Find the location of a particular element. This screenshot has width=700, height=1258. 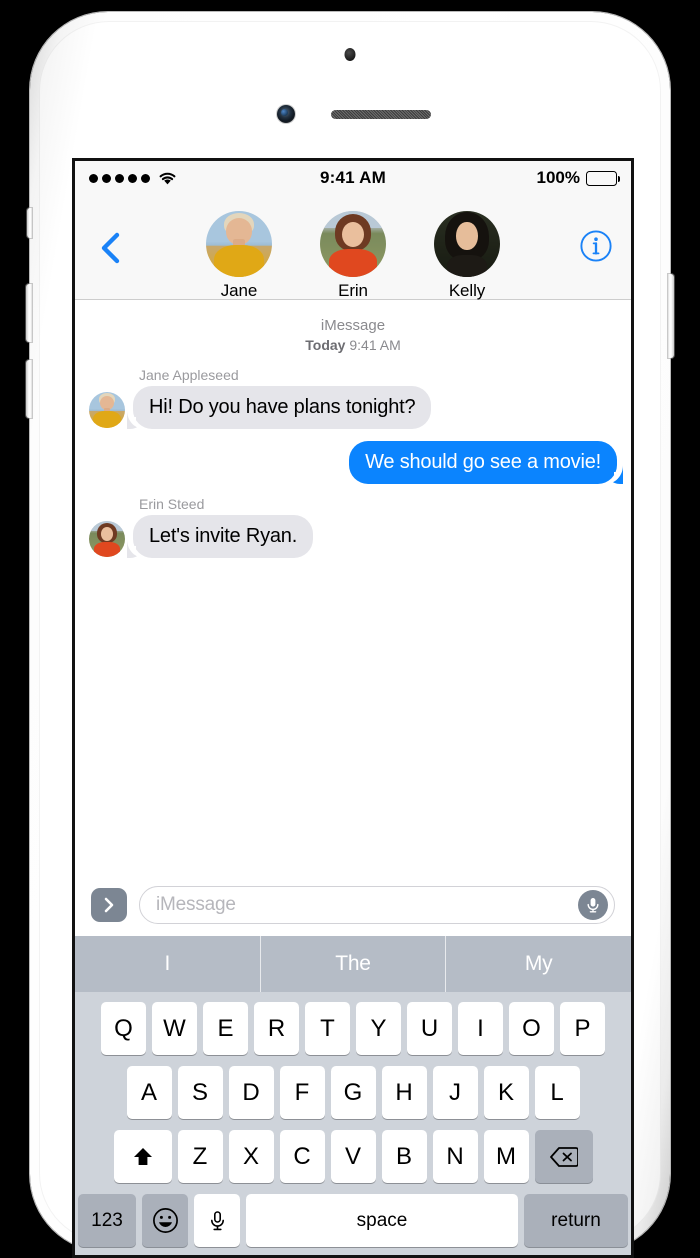

key-h: H is located at coordinates (404, 1092).